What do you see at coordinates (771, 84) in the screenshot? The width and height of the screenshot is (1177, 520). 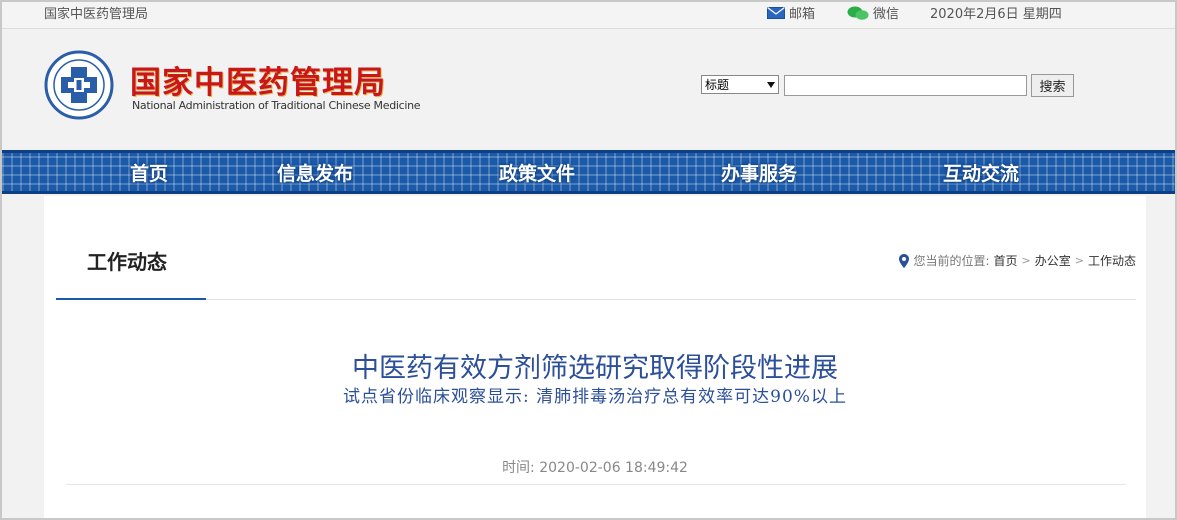 I see `dropdown-arrow-icon` at bounding box center [771, 84].